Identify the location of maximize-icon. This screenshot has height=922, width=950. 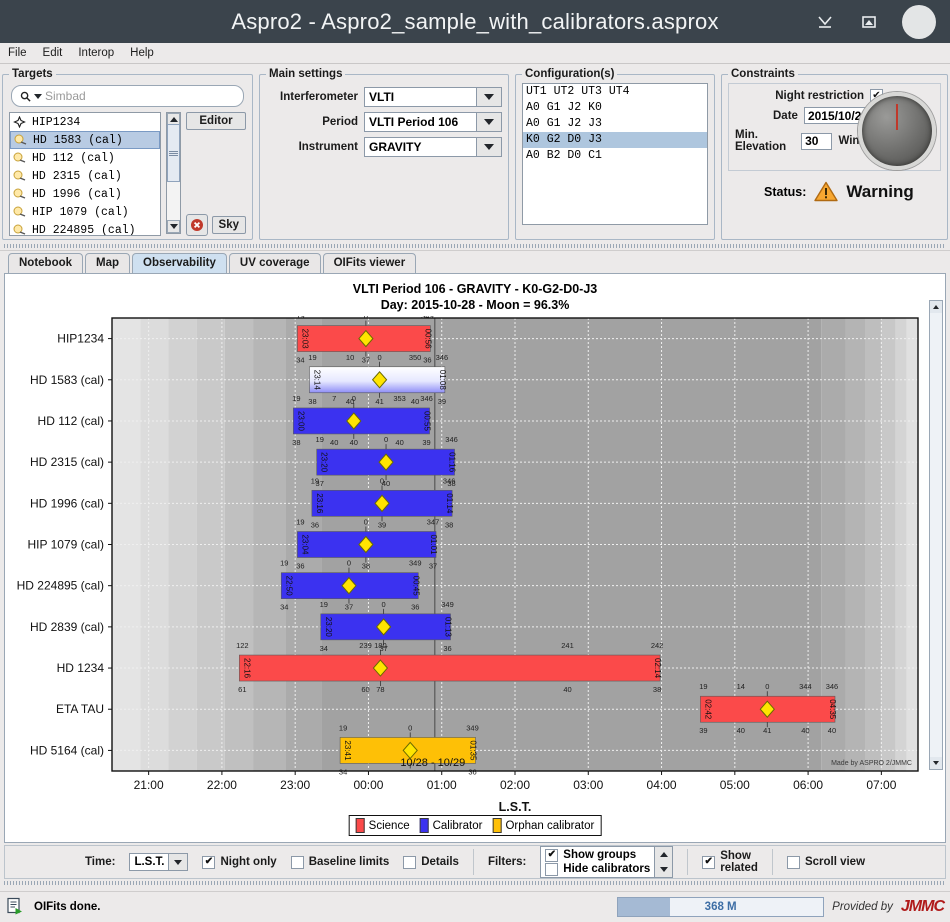
(869, 22).